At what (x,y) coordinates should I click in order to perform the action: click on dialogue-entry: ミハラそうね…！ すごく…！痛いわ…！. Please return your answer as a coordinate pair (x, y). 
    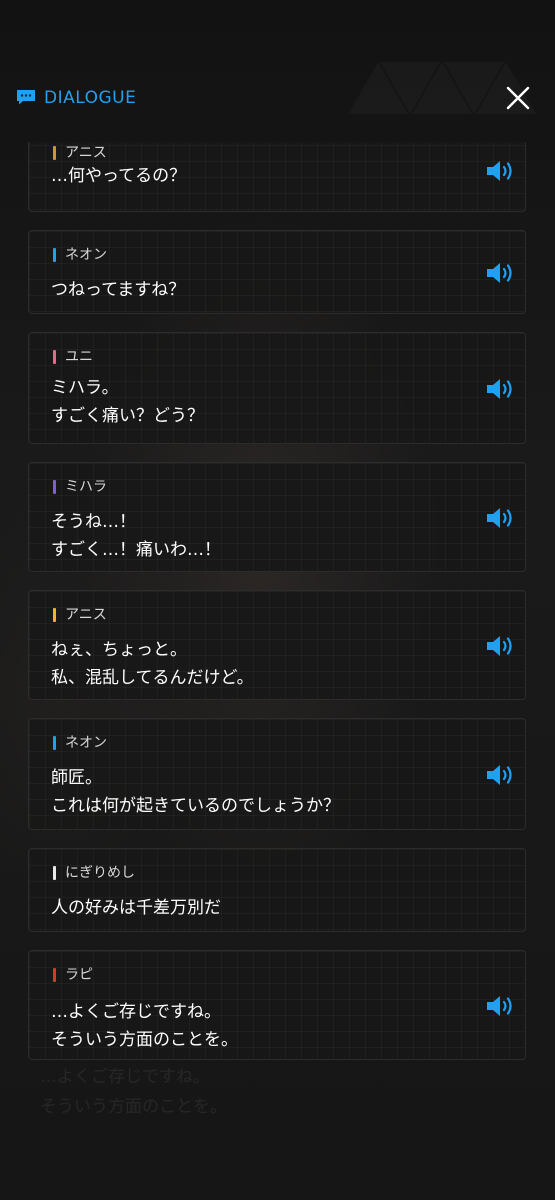
    Looking at the image, I should click on (277, 517).